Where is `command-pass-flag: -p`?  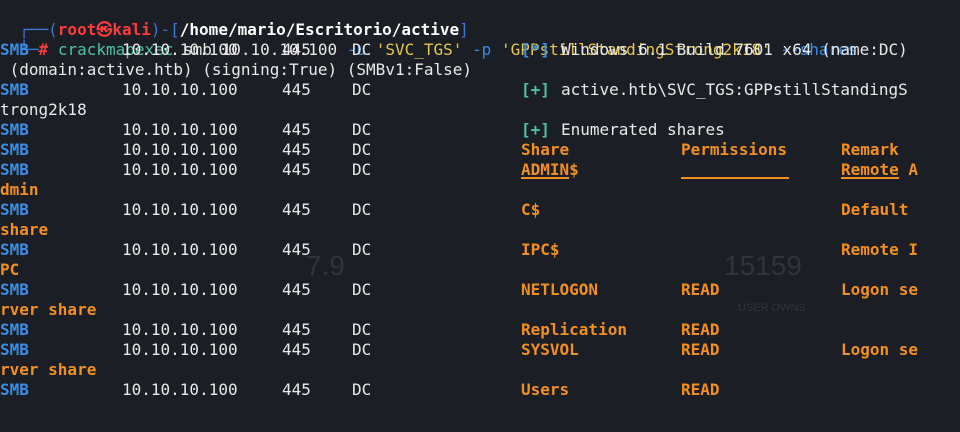 command-pass-flag: -p is located at coordinates (482, 49).